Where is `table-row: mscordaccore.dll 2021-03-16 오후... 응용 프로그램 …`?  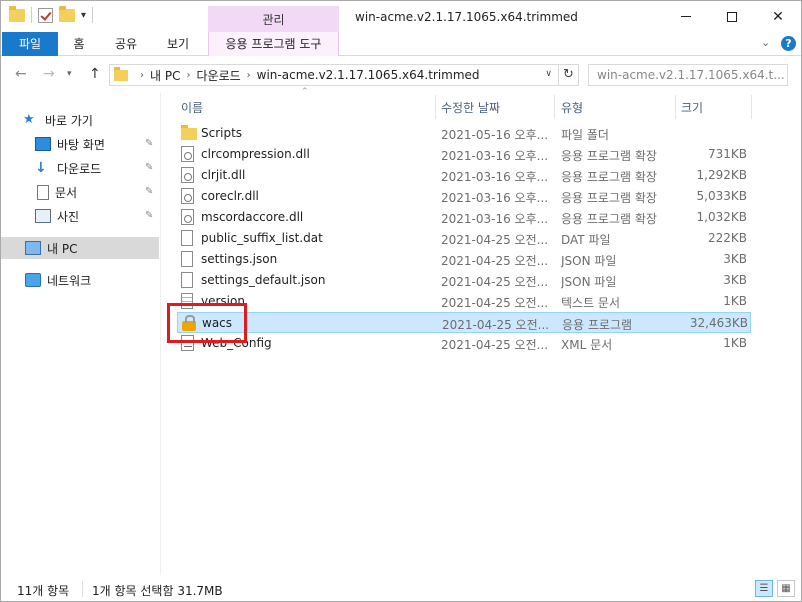
table-row: mscordaccore.dll 2021-03-16 오후... 응용 프로그램 … is located at coordinates (464, 217).